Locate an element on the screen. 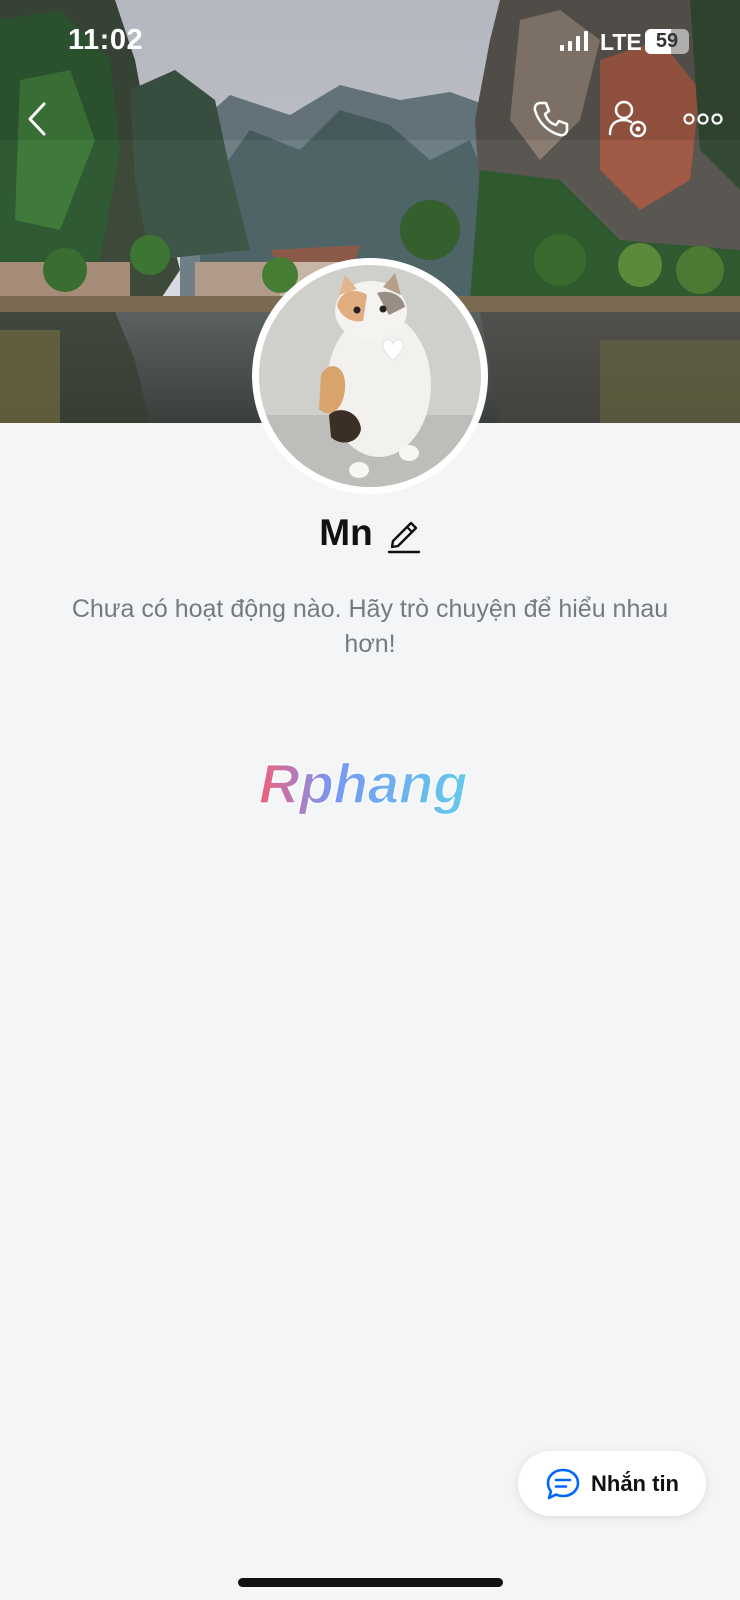  avatar is located at coordinates (370, 376).